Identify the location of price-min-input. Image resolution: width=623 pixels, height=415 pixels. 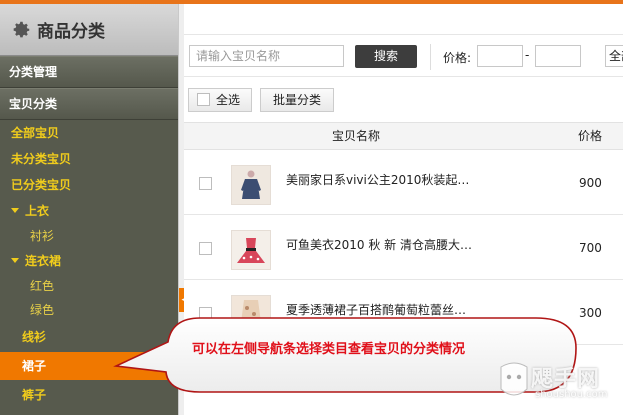
(500, 56).